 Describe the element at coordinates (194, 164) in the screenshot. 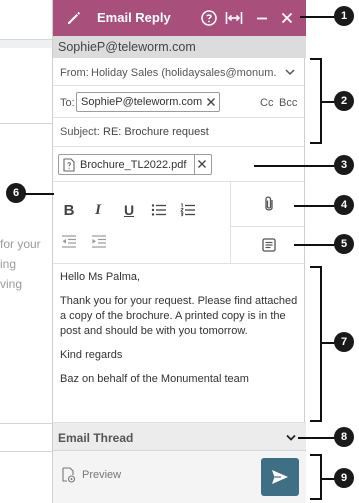

I see `divider` at that location.